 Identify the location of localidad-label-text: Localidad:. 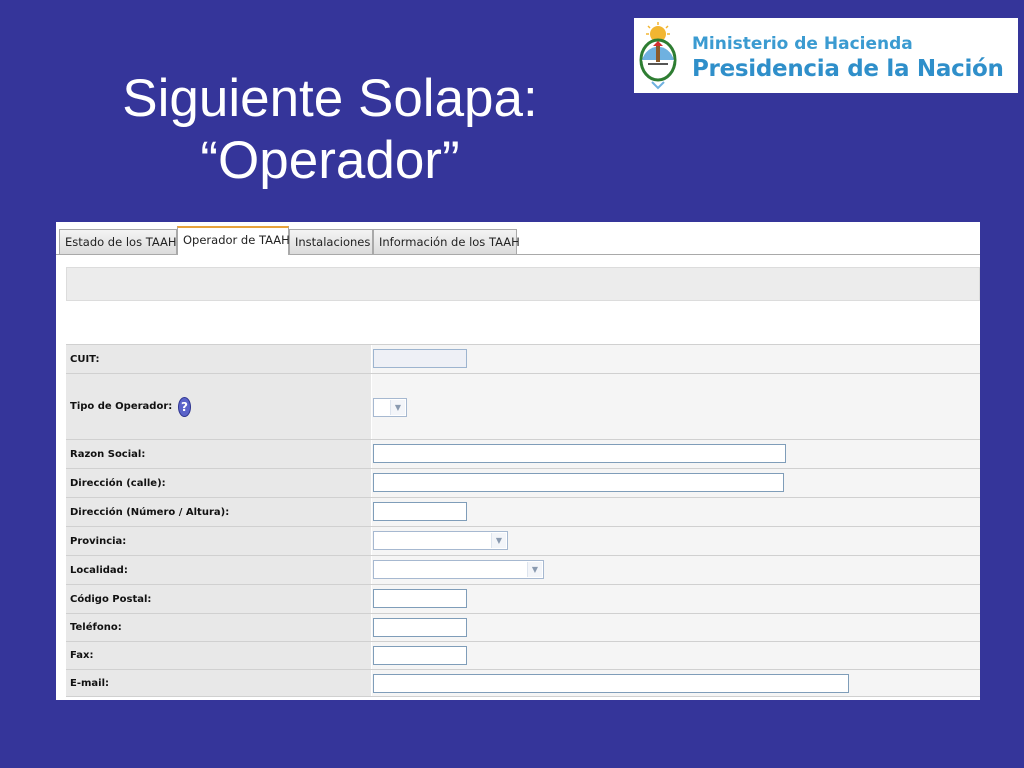
(99, 570).